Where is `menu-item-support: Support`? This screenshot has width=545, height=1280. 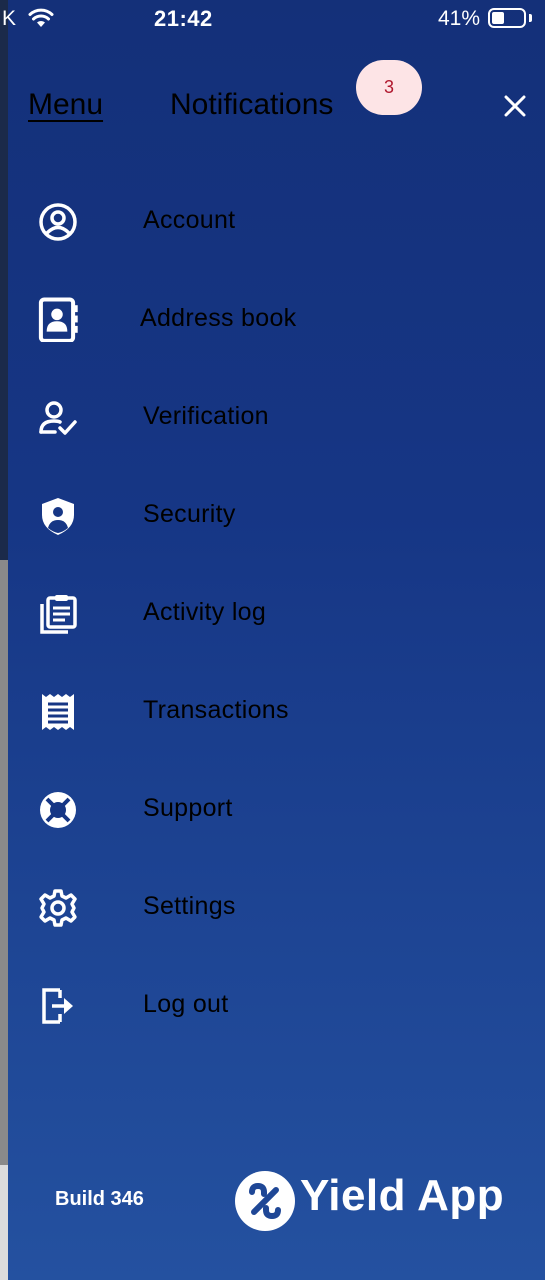
menu-item-support: Support is located at coordinates (268, 810).